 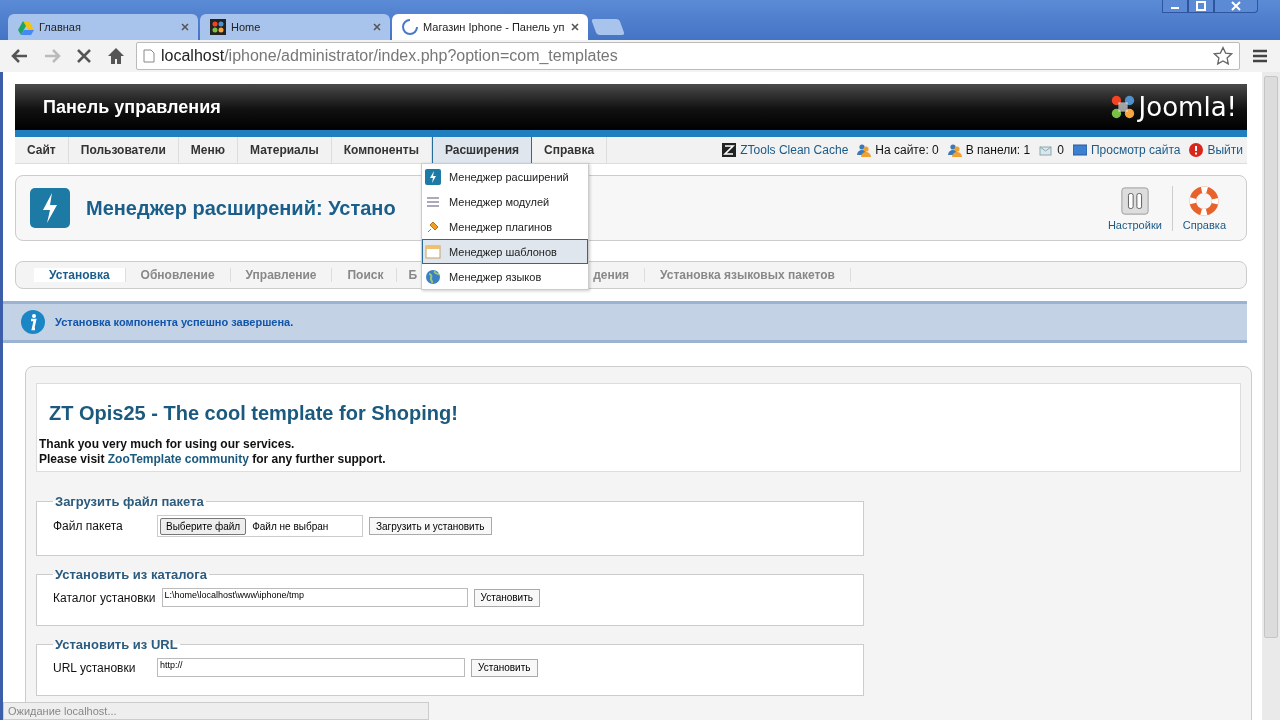 What do you see at coordinates (42, 150) in the screenshot?
I see `menu-item: Сайт` at bounding box center [42, 150].